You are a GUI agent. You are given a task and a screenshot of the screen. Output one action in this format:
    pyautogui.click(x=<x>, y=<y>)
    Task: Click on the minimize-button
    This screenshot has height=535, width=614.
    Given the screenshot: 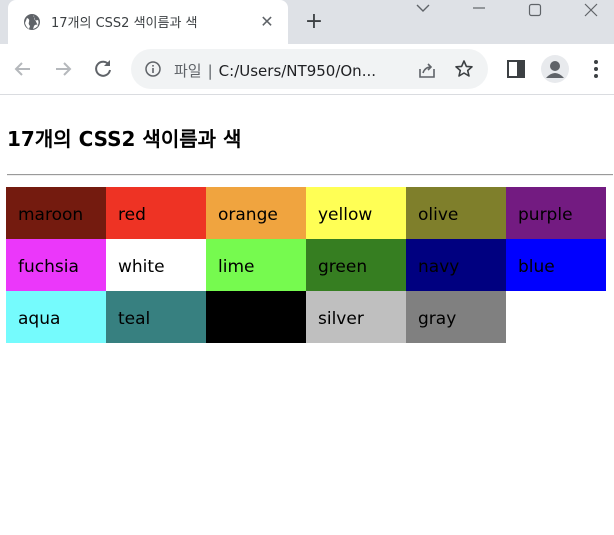 What is the action you would take?
    pyautogui.click(x=480, y=10)
    